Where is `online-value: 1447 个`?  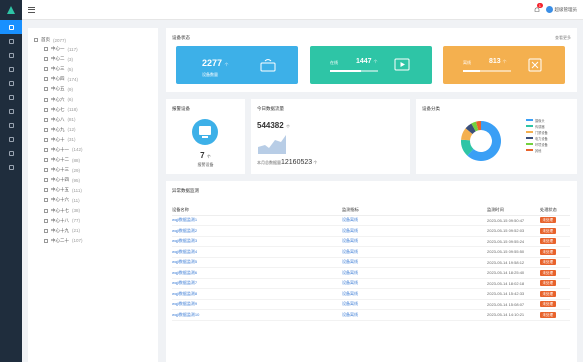
online-value: 1447 个 is located at coordinates (367, 61).